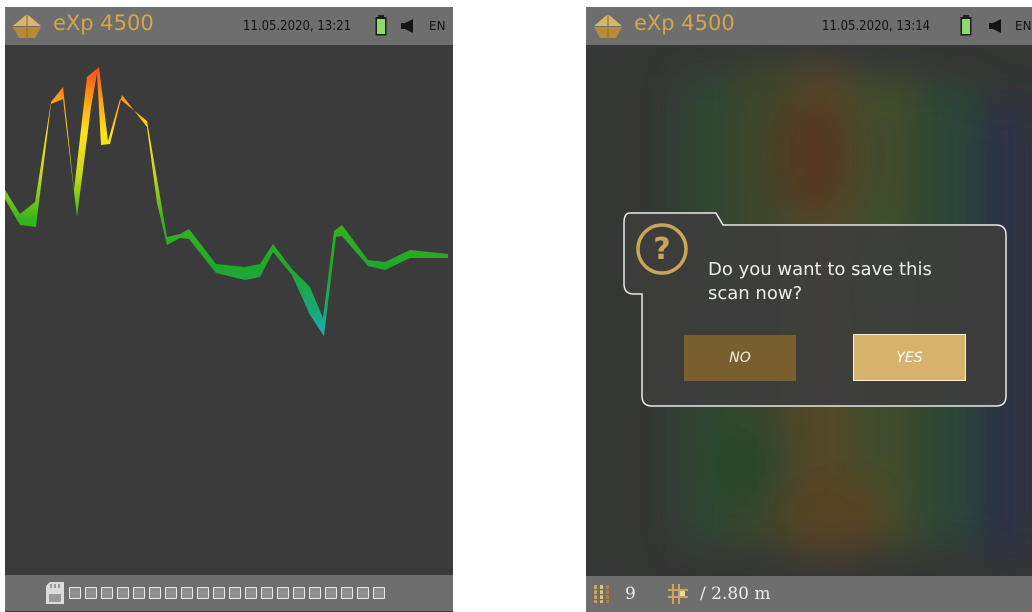 The image size is (1032, 612). I want to click on no-button: NO, so click(740, 358).